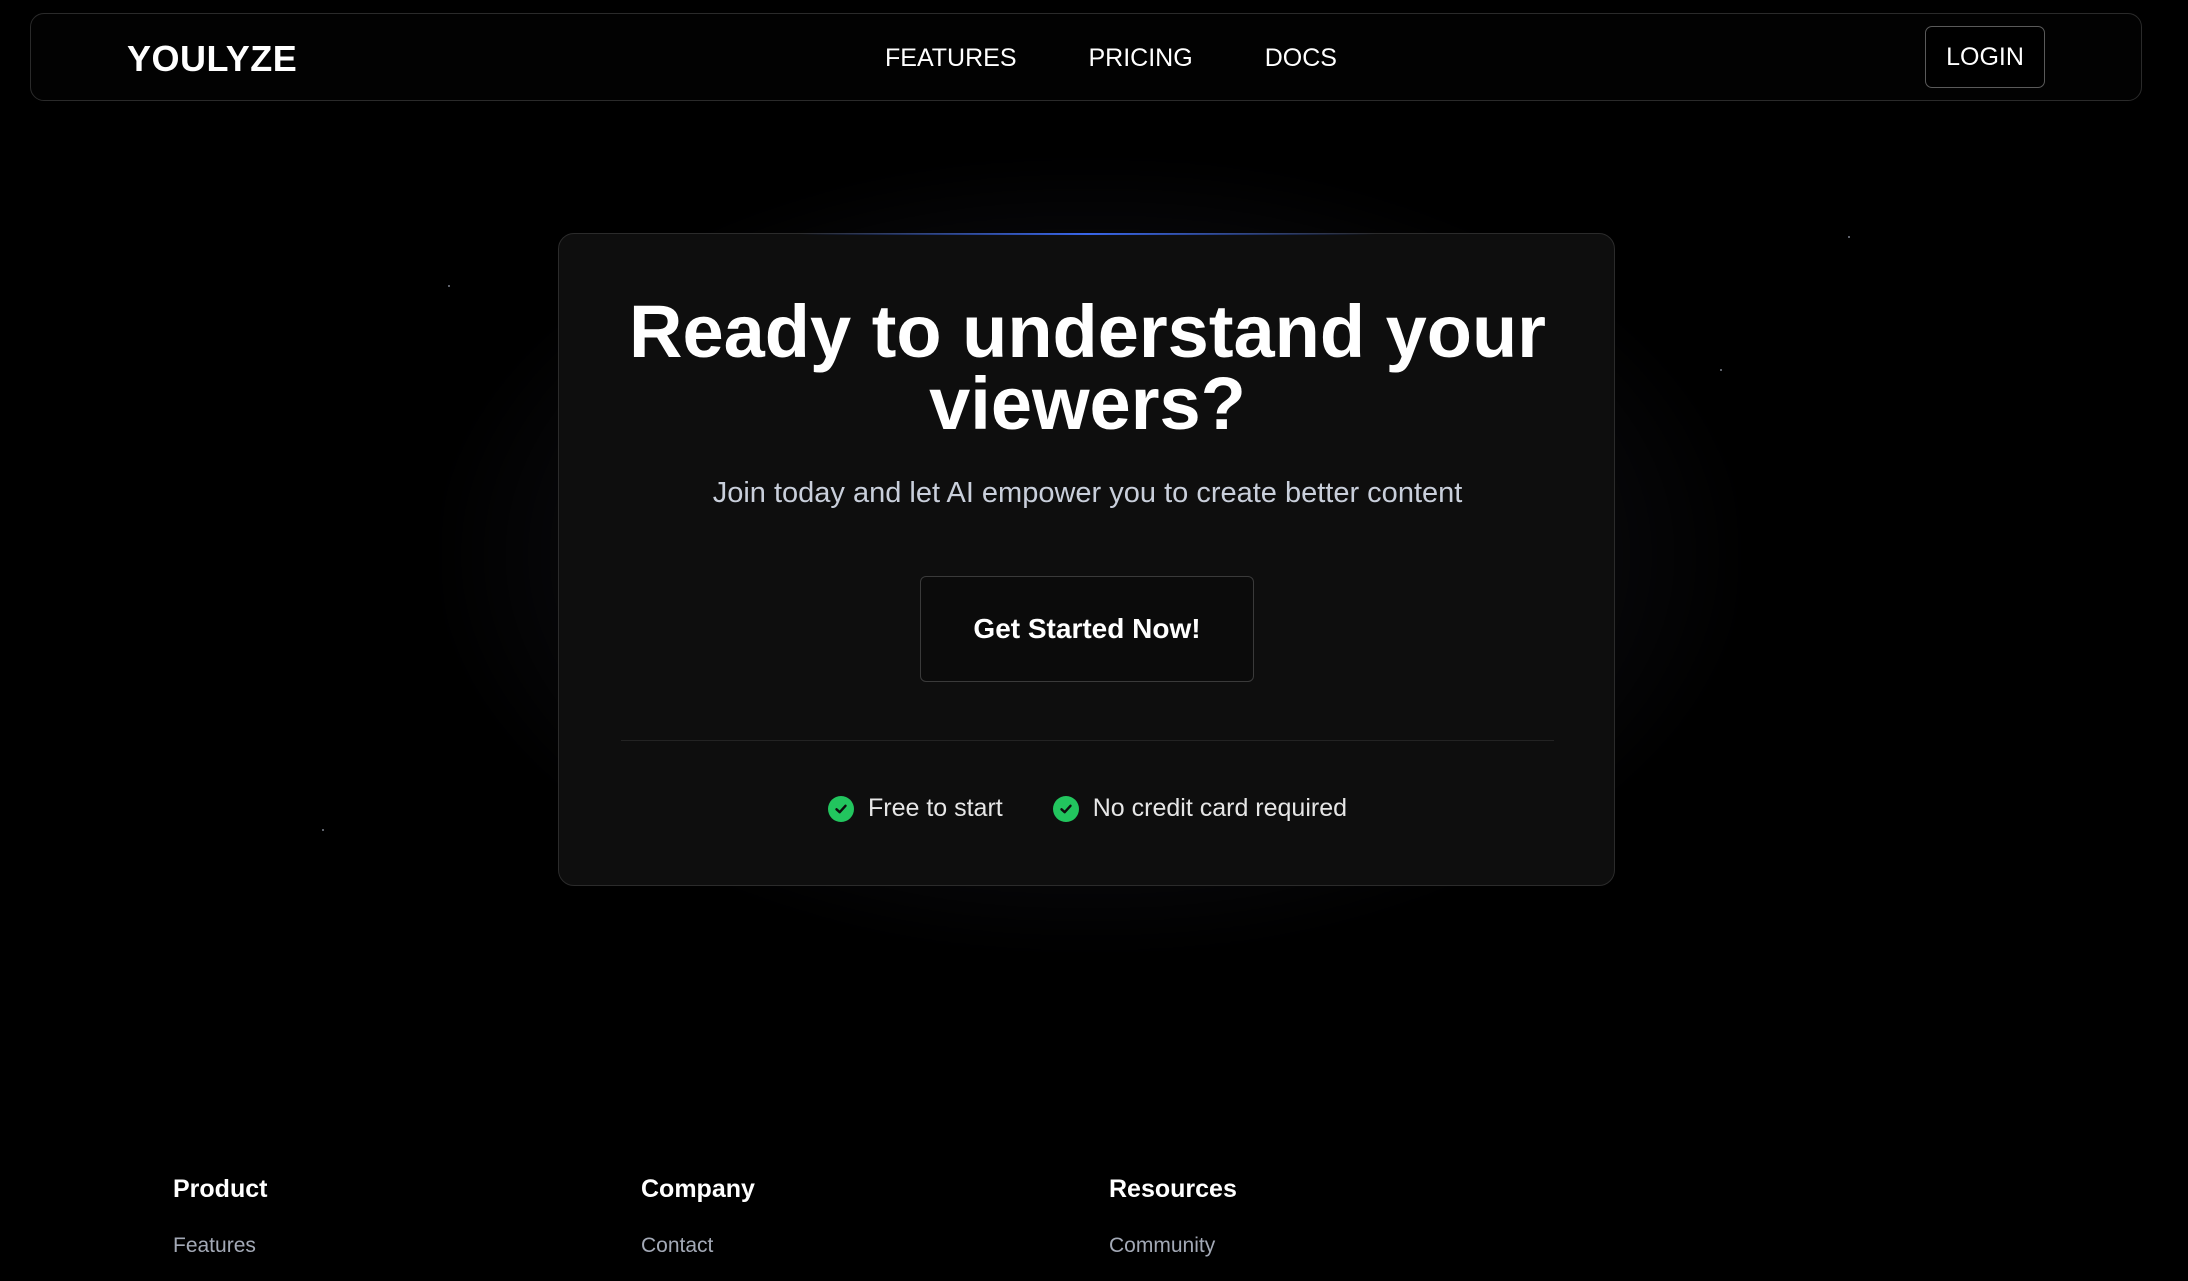 The width and height of the screenshot is (2188, 1281). Describe the element at coordinates (1173, 1216) in the screenshot. I see `footer-column-resources: Resources Community` at that location.